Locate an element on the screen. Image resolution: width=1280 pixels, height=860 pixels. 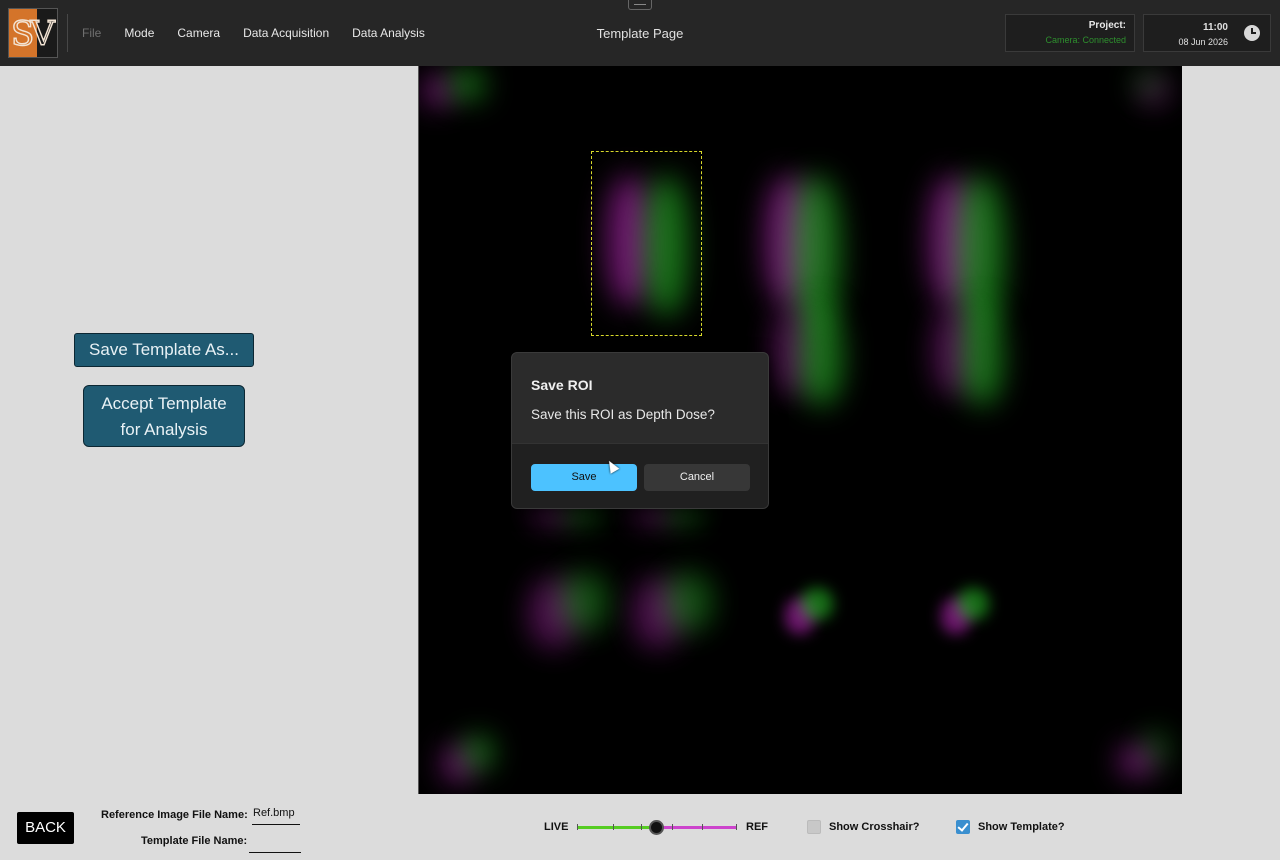
clock-icon is located at coordinates (1252, 33).